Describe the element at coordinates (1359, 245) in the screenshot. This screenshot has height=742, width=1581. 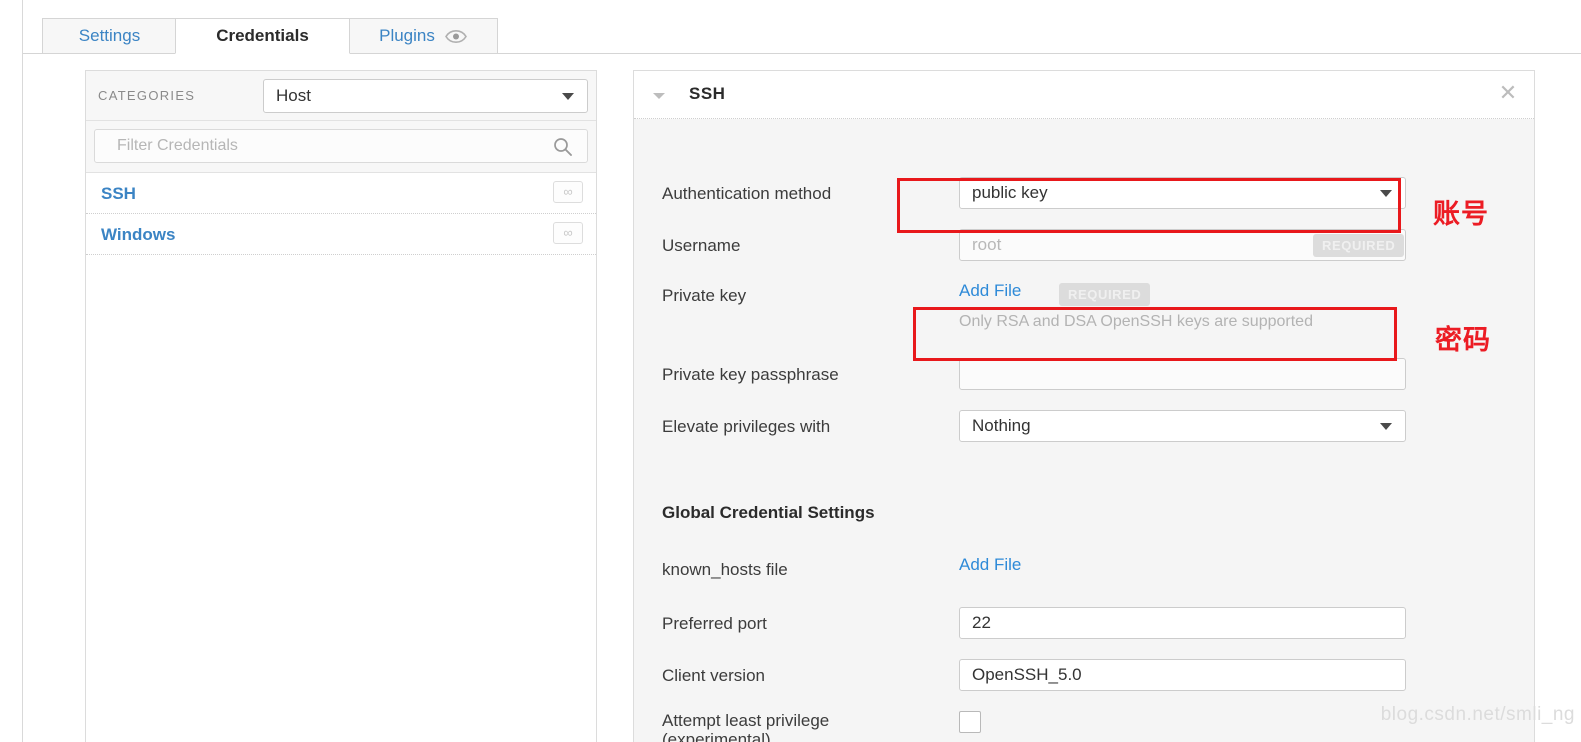
I see `username-required-badge: REQUIRED` at that location.